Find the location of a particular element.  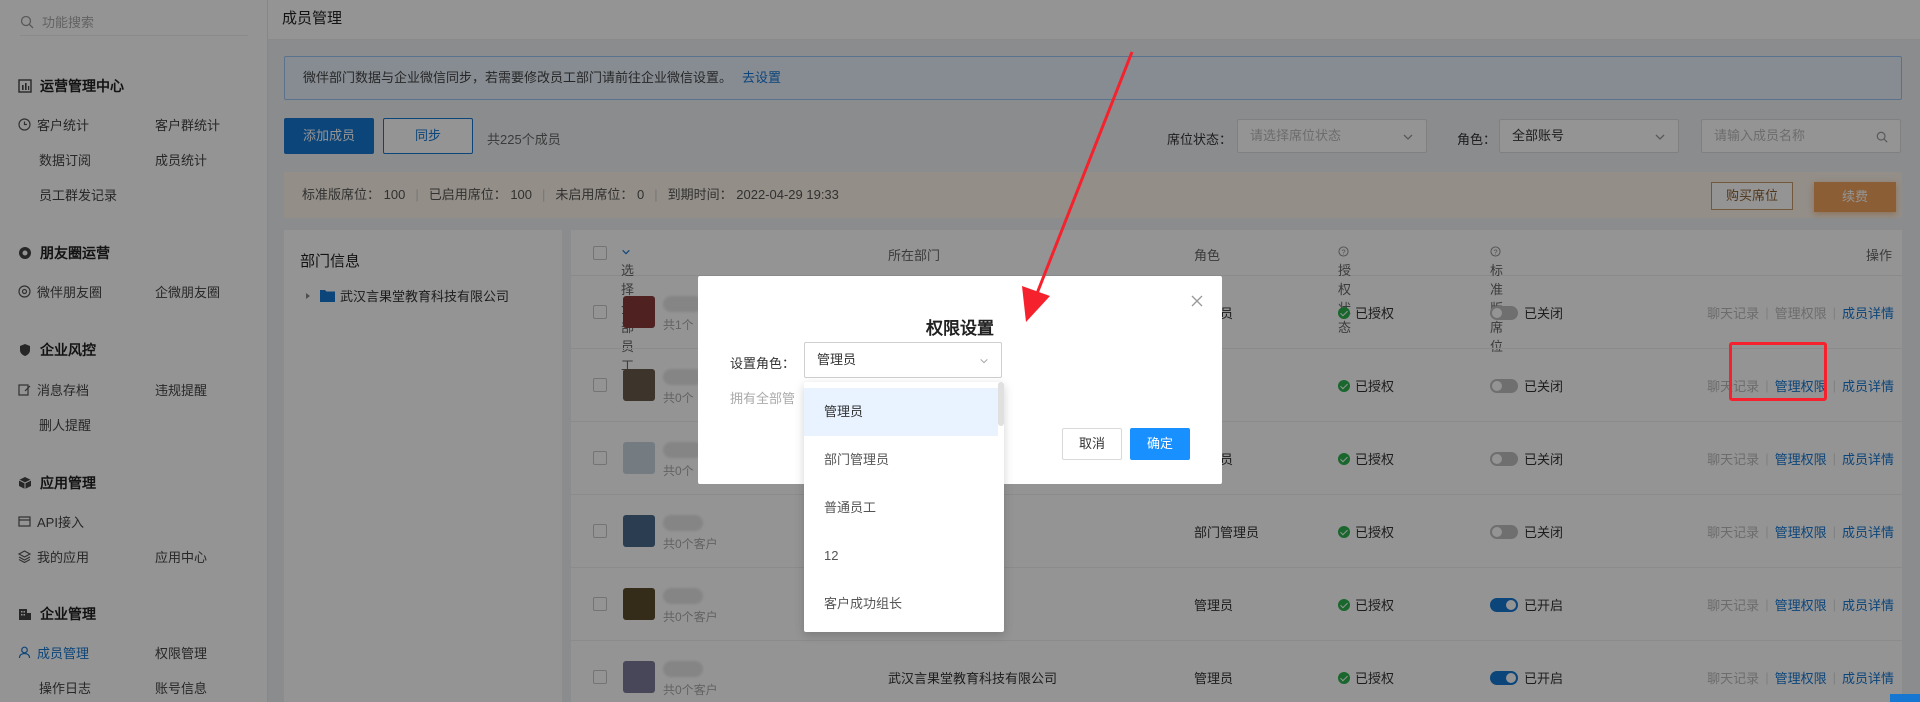

close-icon is located at coordinates (1197, 301).